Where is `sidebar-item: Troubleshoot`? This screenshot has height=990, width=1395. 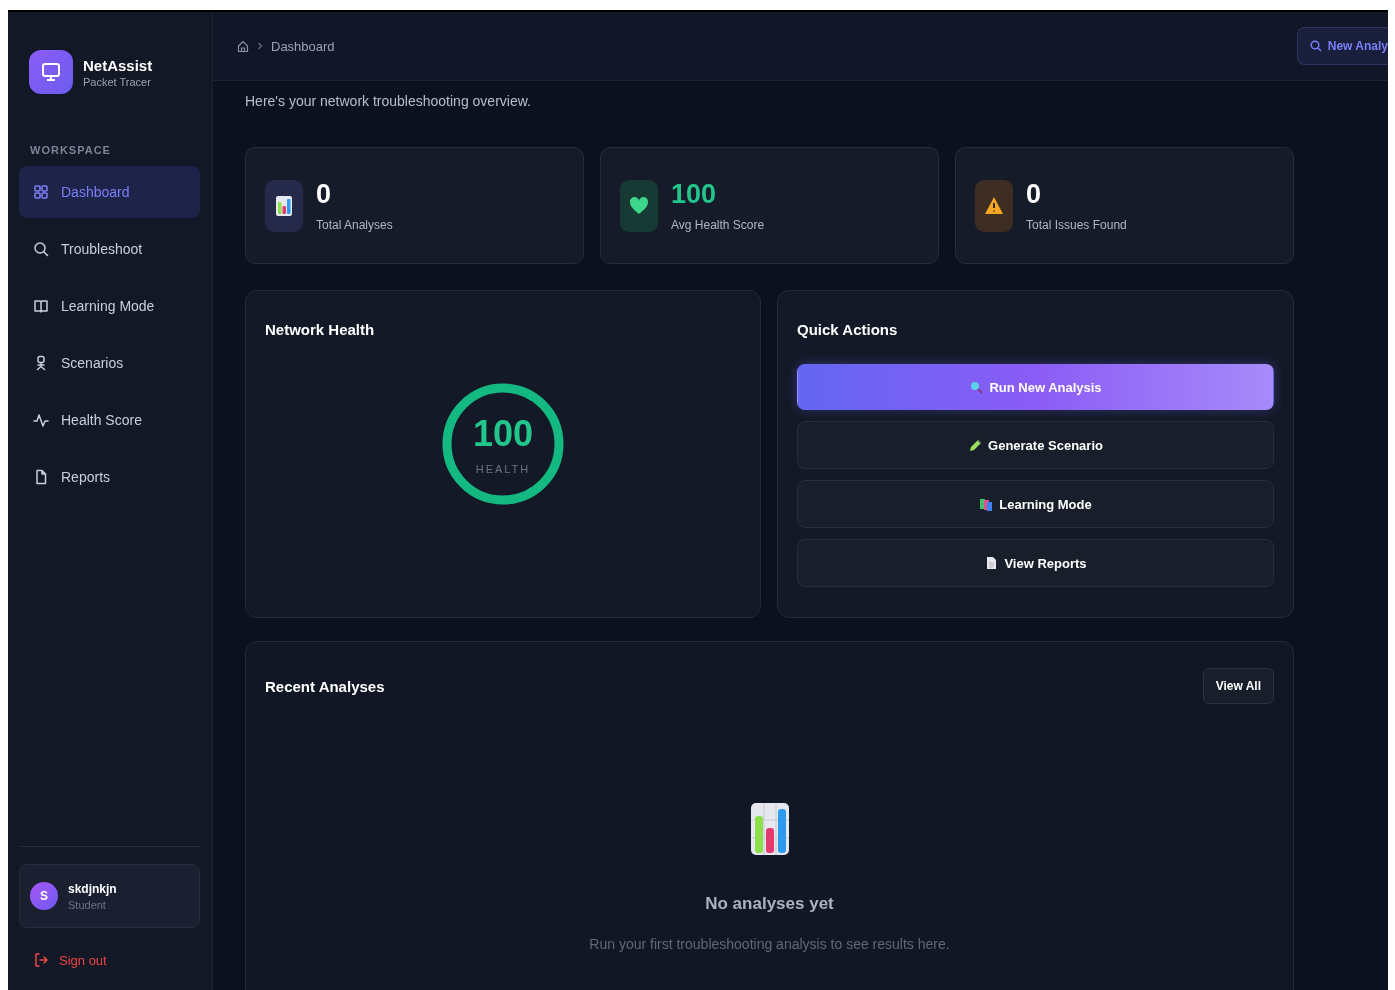 sidebar-item: Troubleshoot is located at coordinates (109, 249).